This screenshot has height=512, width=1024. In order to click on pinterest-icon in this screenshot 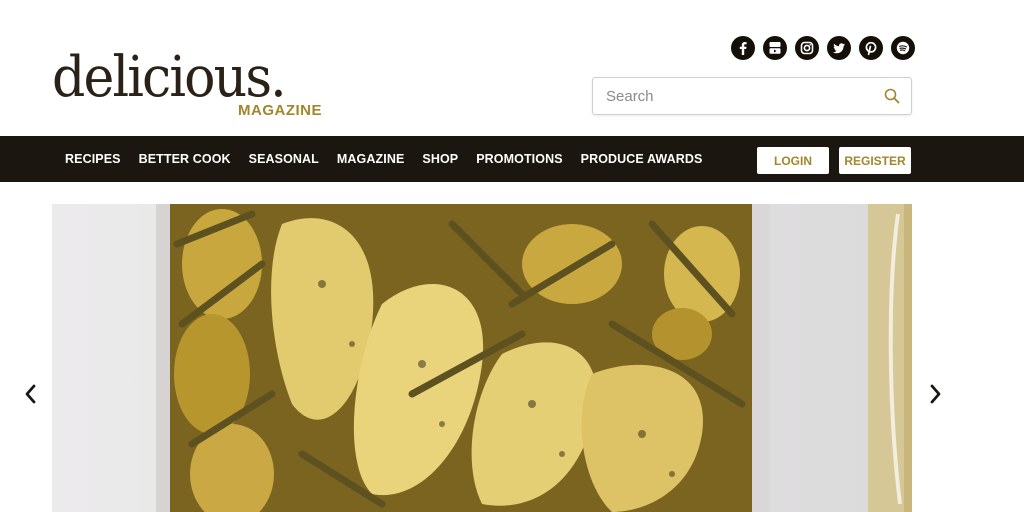, I will do `click(871, 48)`.